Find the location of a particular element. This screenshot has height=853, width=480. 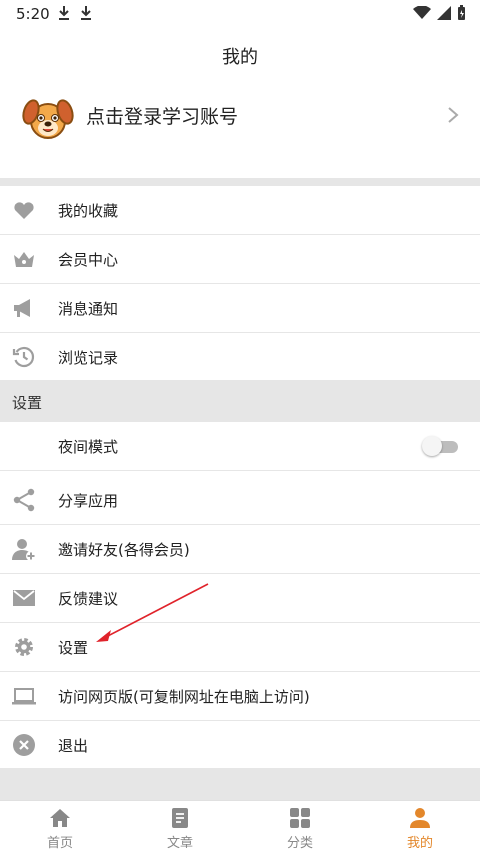

night-mode-toggle is located at coordinates (440, 446).